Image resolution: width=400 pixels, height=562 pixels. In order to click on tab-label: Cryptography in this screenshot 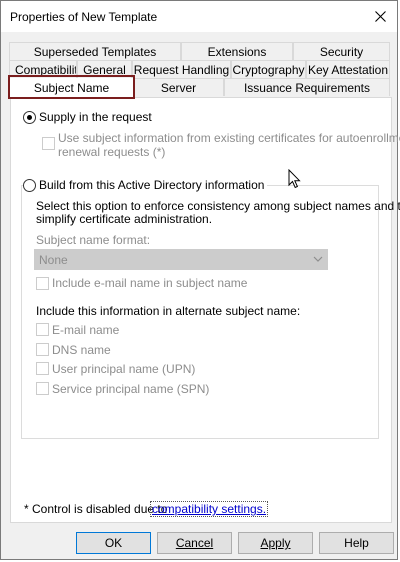, I will do `click(268, 69)`.